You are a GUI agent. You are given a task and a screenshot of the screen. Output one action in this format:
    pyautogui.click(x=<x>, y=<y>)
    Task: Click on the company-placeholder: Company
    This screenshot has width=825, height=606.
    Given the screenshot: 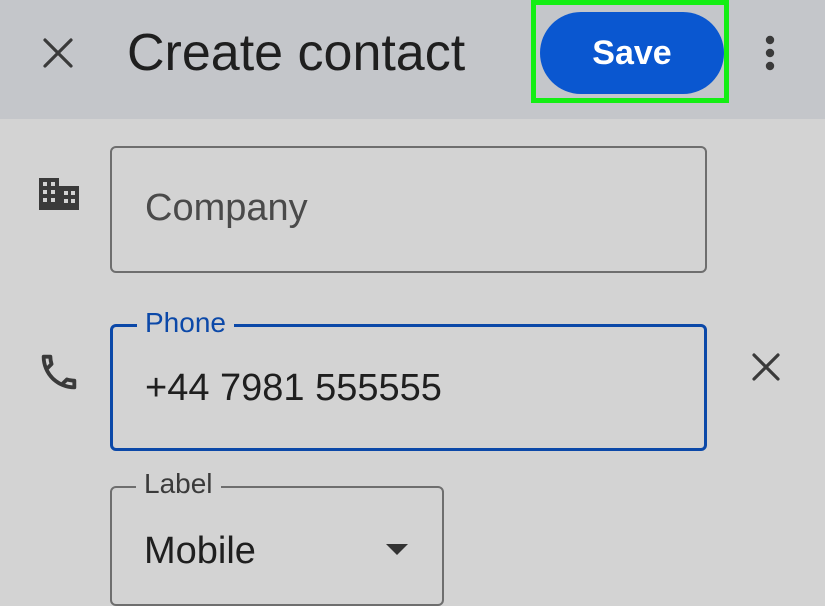 What is the action you would take?
    pyautogui.click(x=226, y=208)
    